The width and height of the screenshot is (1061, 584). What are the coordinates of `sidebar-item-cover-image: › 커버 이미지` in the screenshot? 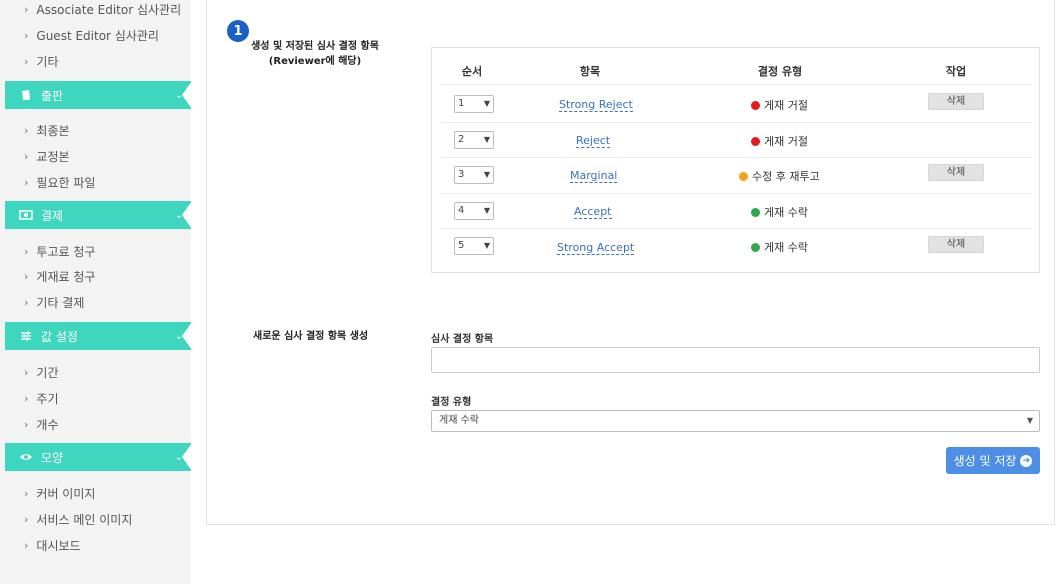 It's located at (59, 493).